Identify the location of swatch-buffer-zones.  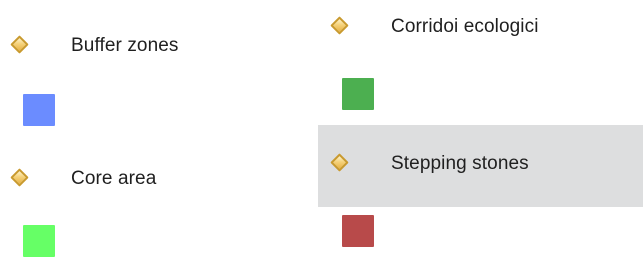
(39, 110).